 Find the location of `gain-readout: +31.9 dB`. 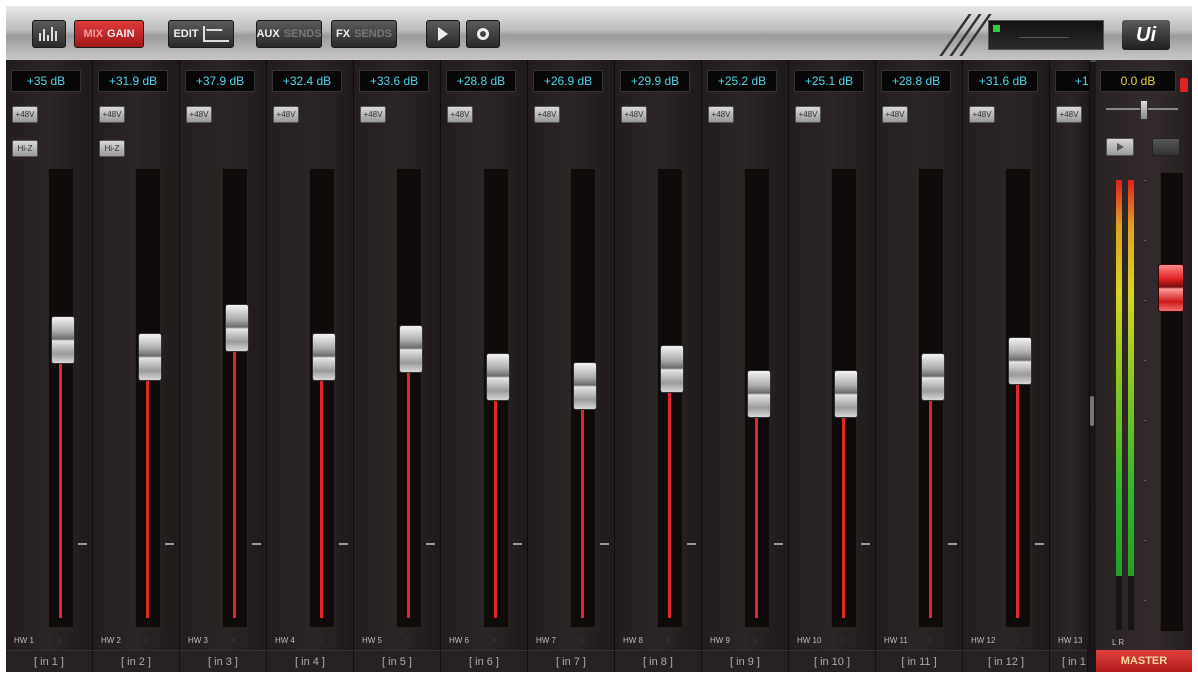

gain-readout: +31.9 dB is located at coordinates (133, 81).